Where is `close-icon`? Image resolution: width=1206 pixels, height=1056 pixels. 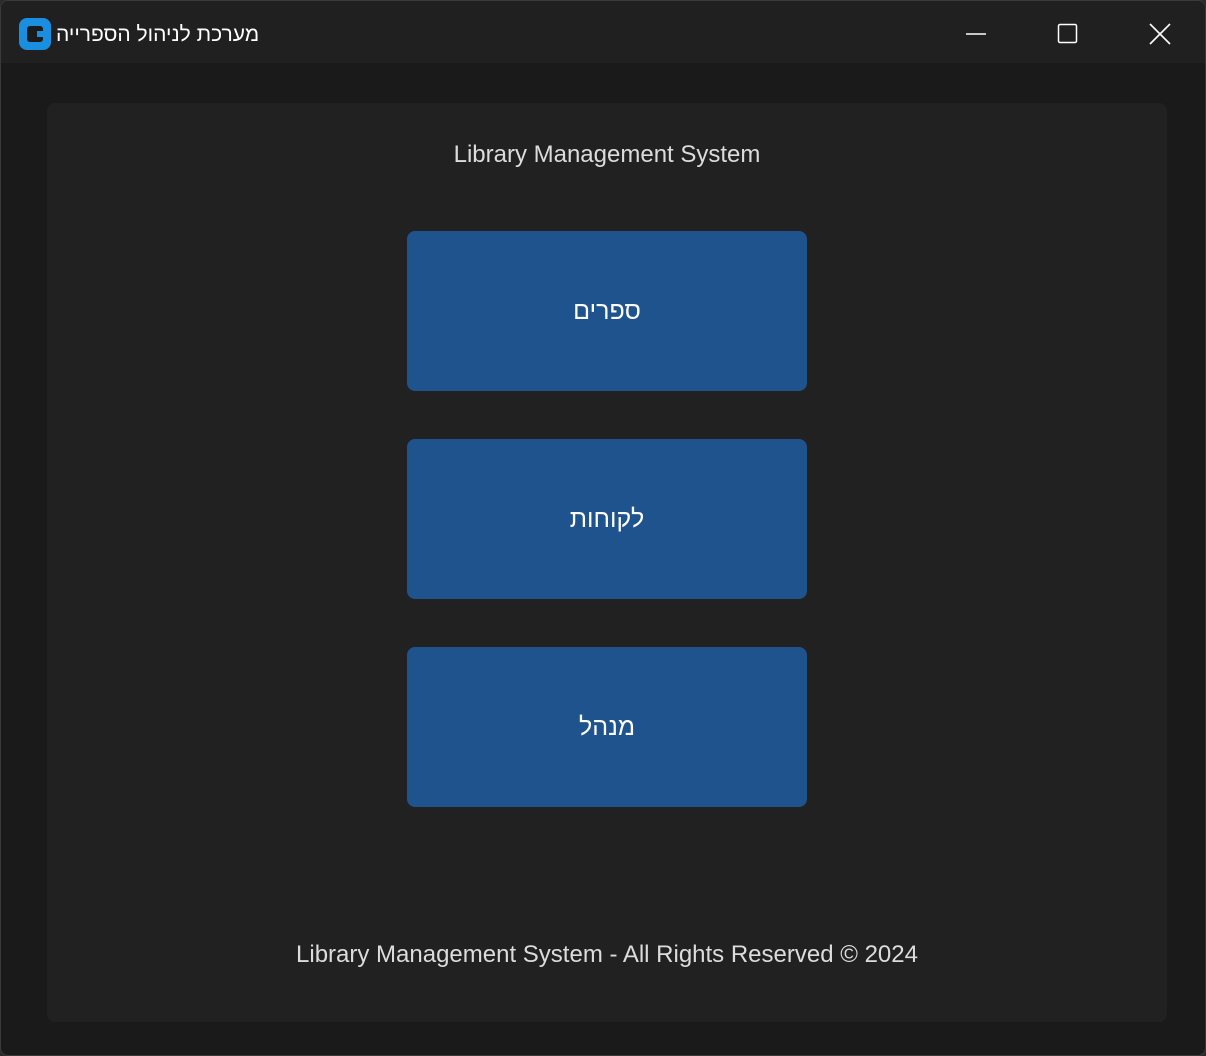
close-icon is located at coordinates (1160, 34).